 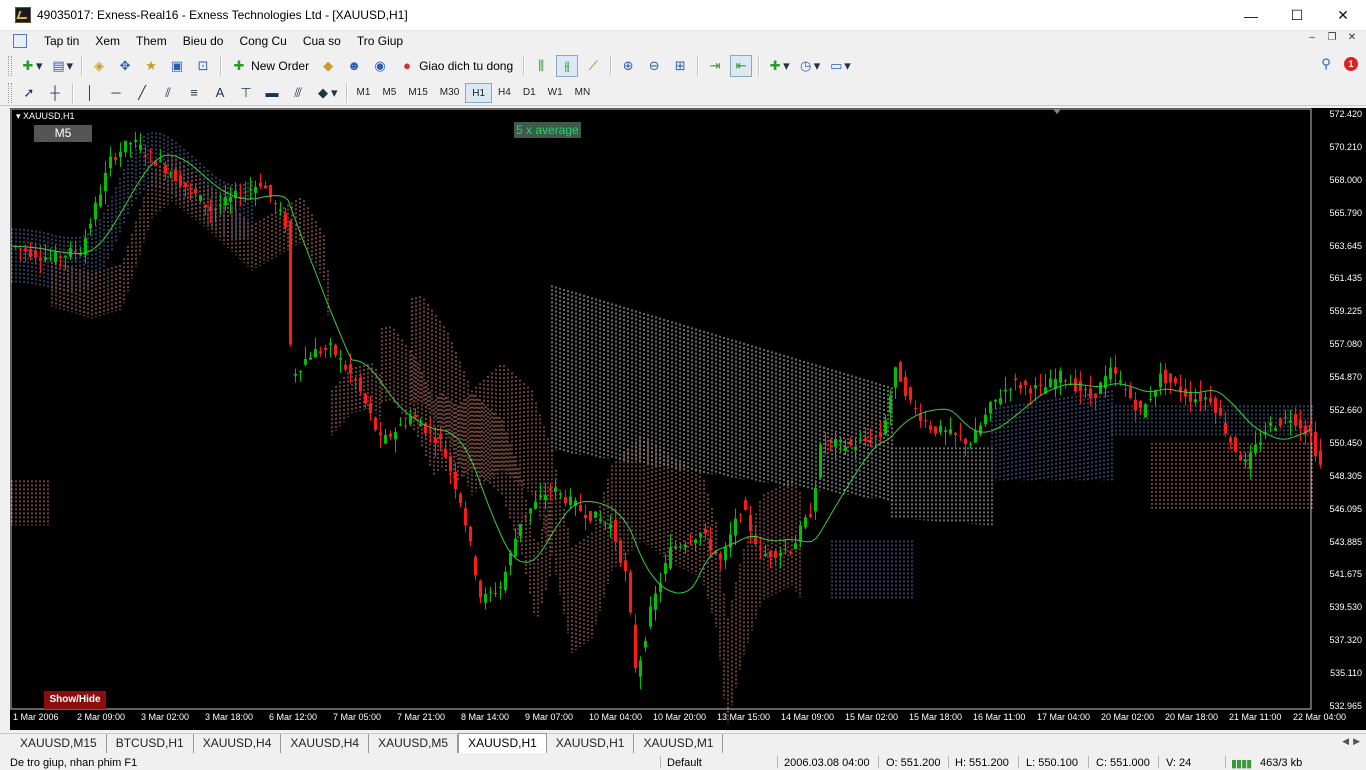 I want to click on time-tick-label: 1 Mar 2006, so click(x=36, y=717).